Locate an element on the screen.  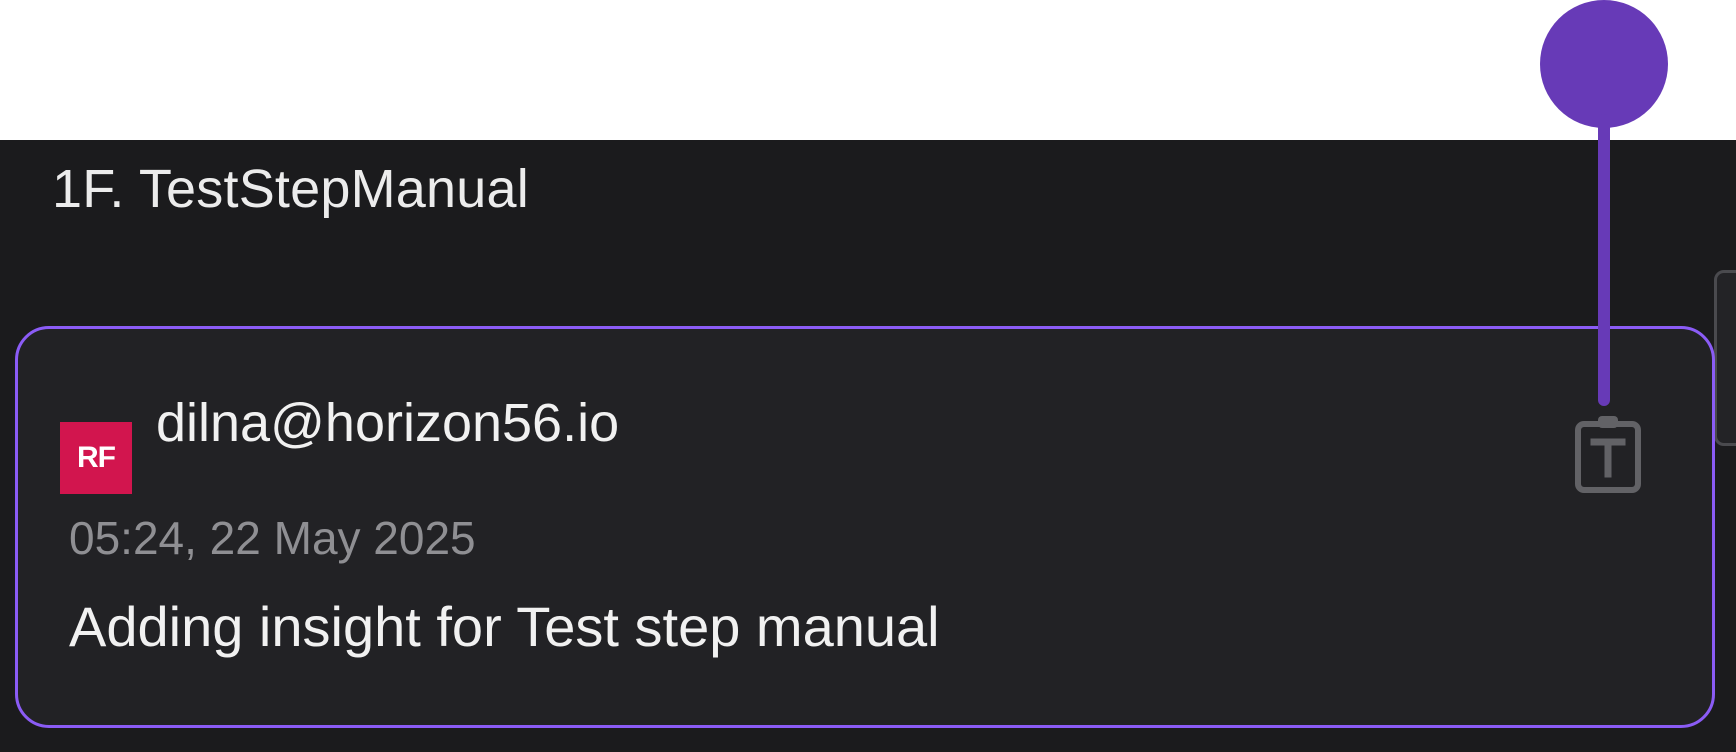
panel-title: 1F. TestStepManual is located at coordinates (290, 189).